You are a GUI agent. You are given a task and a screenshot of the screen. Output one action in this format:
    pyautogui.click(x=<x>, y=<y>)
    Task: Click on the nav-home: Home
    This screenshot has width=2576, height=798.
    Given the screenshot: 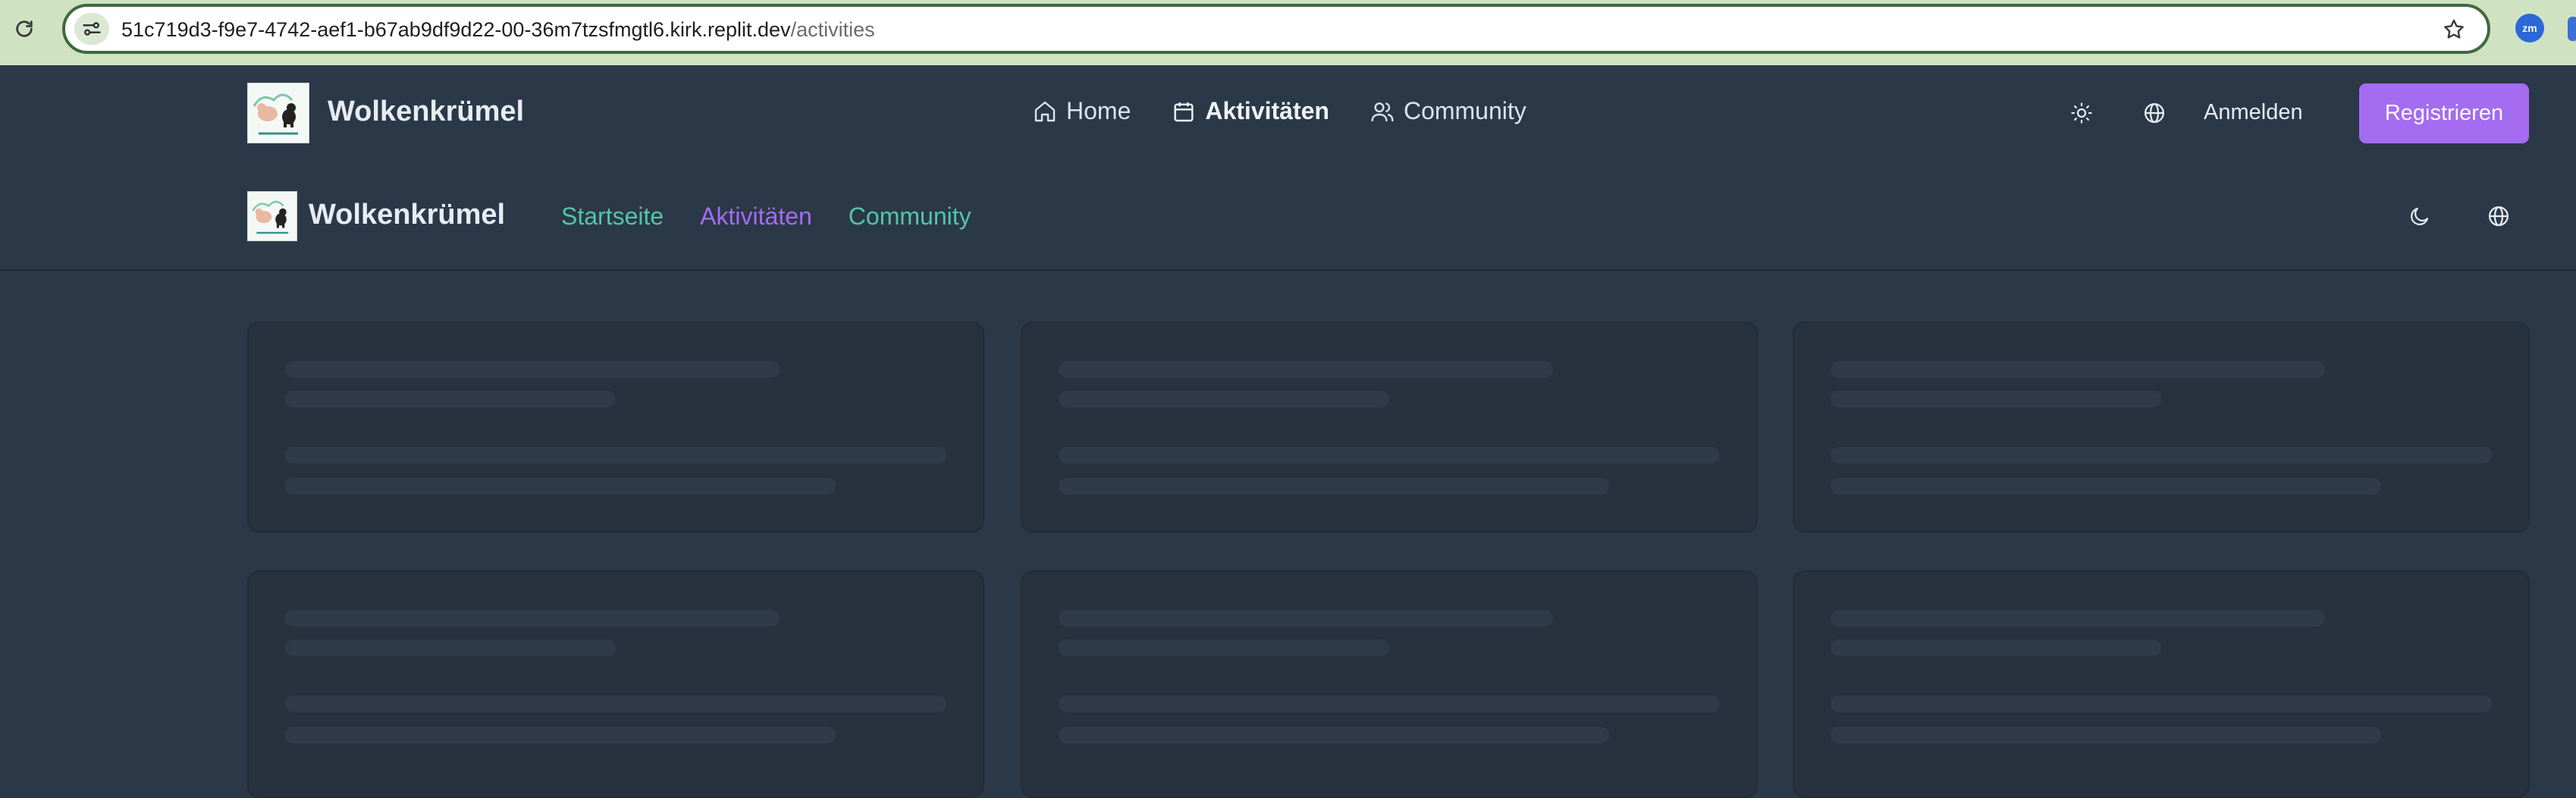 What is the action you would take?
    pyautogui.click(x=1082, y=111)
    